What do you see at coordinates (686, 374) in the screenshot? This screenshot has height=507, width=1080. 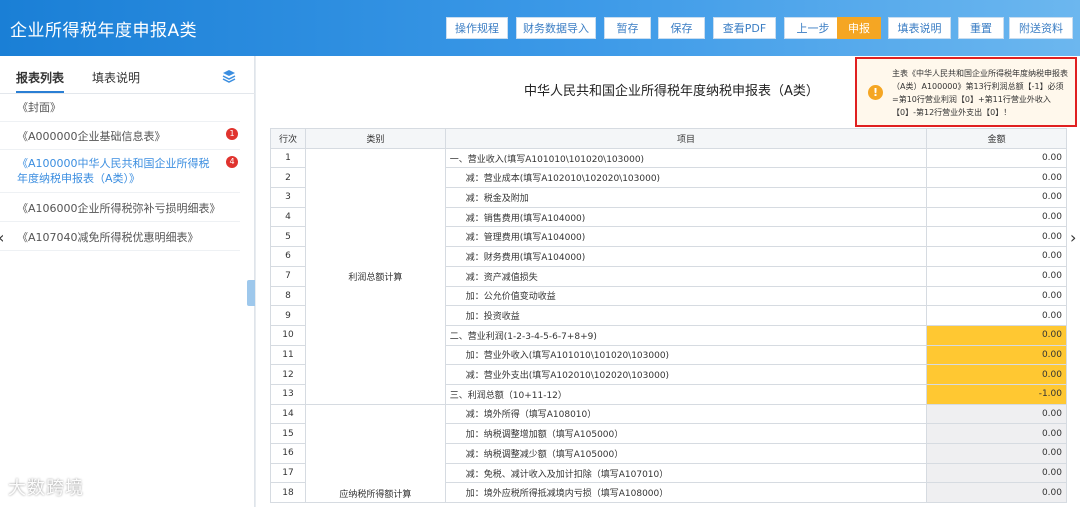 I see `item-cell: 减：营业外支出(填写A102010\102020\103000)` at bounding box center [686, 374].